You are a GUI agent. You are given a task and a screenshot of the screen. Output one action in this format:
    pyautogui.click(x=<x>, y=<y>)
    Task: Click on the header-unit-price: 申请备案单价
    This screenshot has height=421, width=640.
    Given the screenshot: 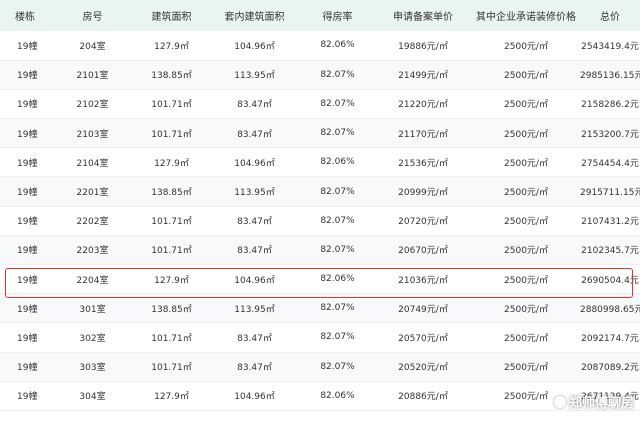 What is the action you would take?
    pyautogui.click(x=423, y=17)
    